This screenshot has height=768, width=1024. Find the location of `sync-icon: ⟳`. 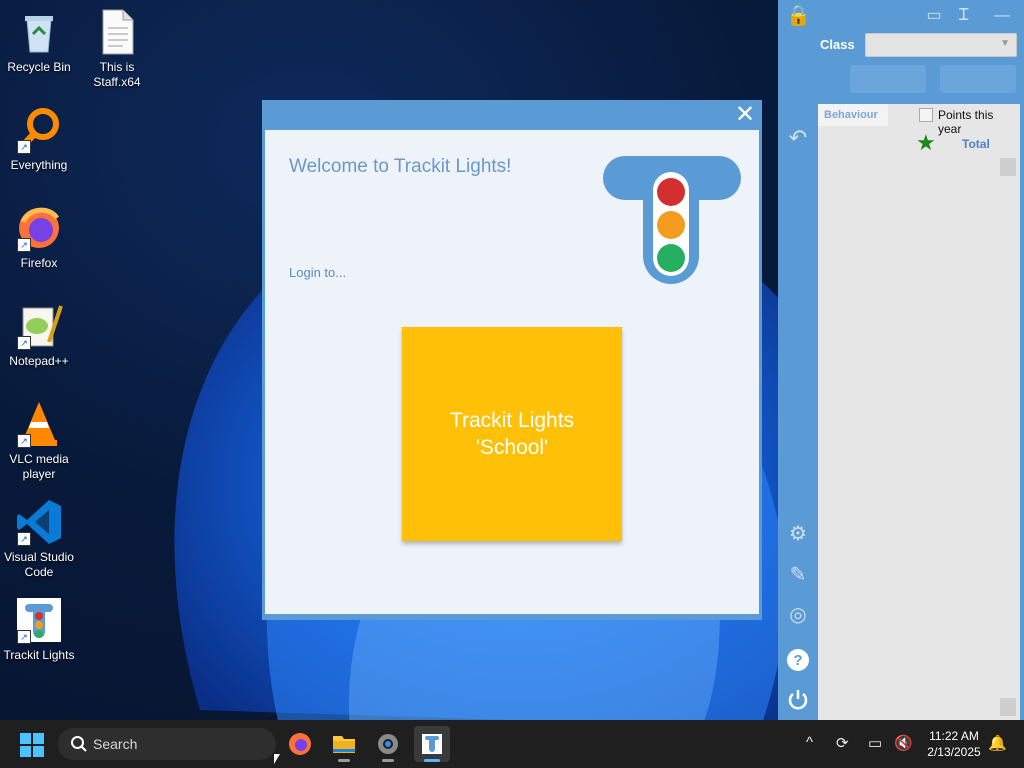

sync-icon: ⟳ is located at coordinates (842, 743).